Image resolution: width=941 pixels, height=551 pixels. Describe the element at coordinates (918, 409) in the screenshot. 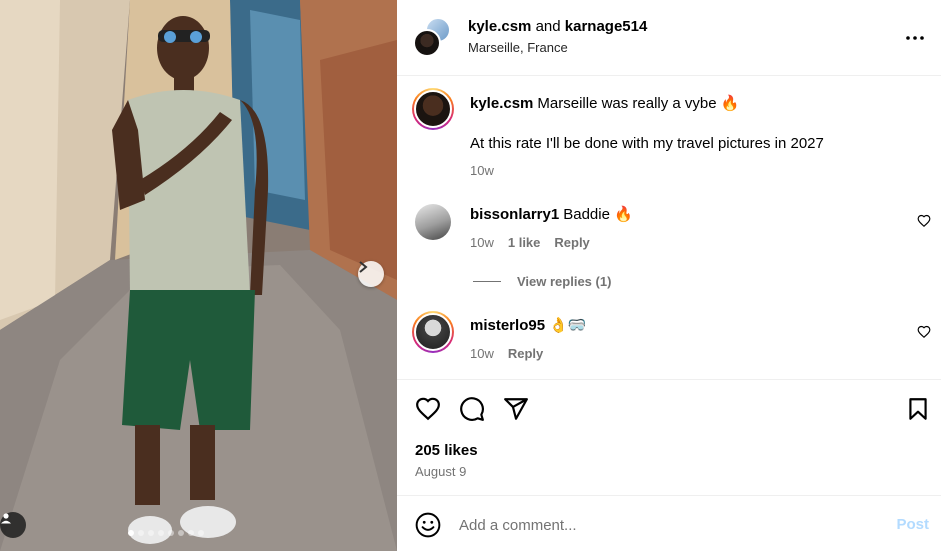

I see `save-bookmark-icon` at that location.